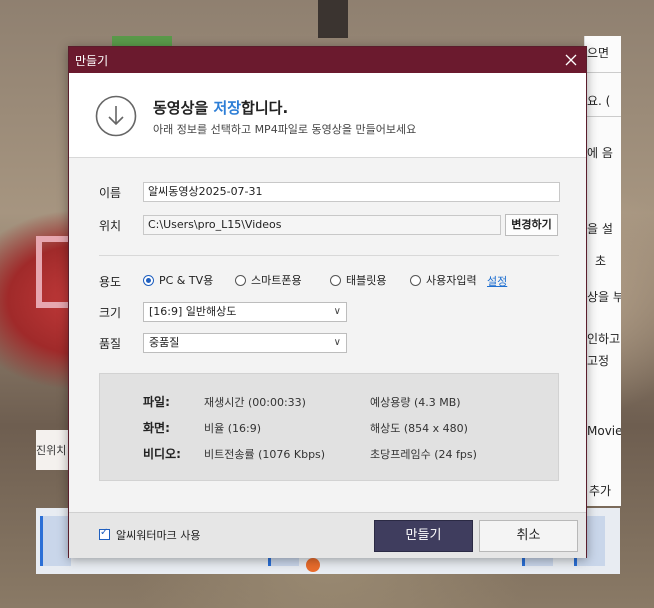 Image resolution: width=654 pixels, height=608 pixels. I want to click on background-text: 고정, so click(598, 361).